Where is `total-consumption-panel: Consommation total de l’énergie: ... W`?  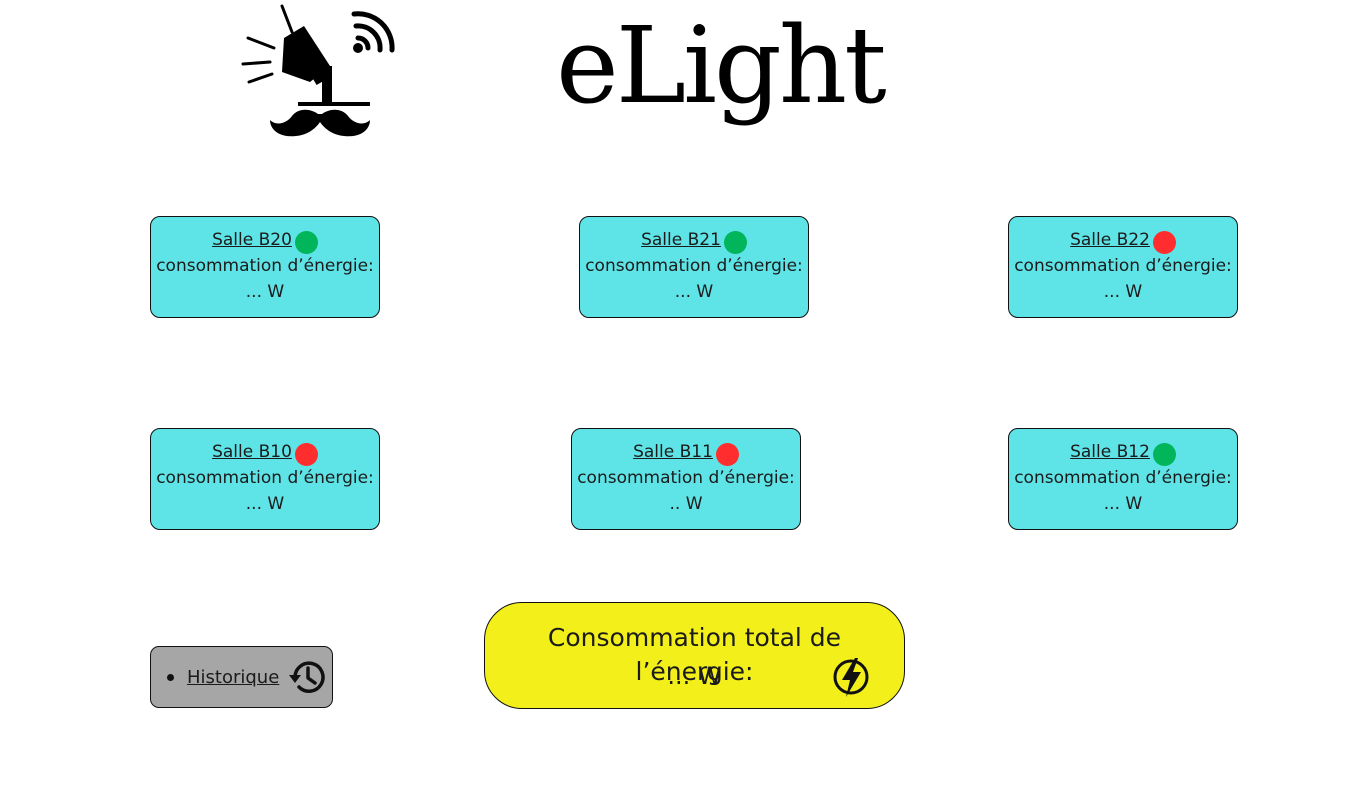 total-consumption-panel: Consommation total de l’énergie: ... W is located at coordinates (694, 655).